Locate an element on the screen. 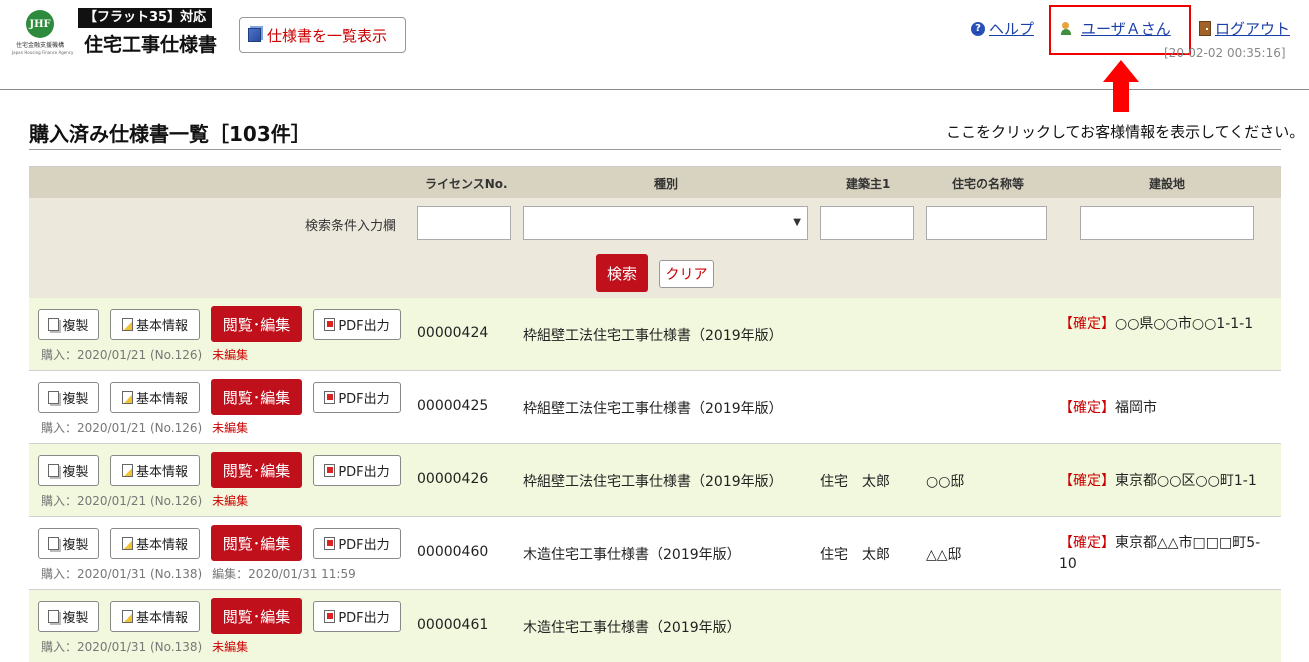  up-arrow-icon is located at coordinates (1121, 86).